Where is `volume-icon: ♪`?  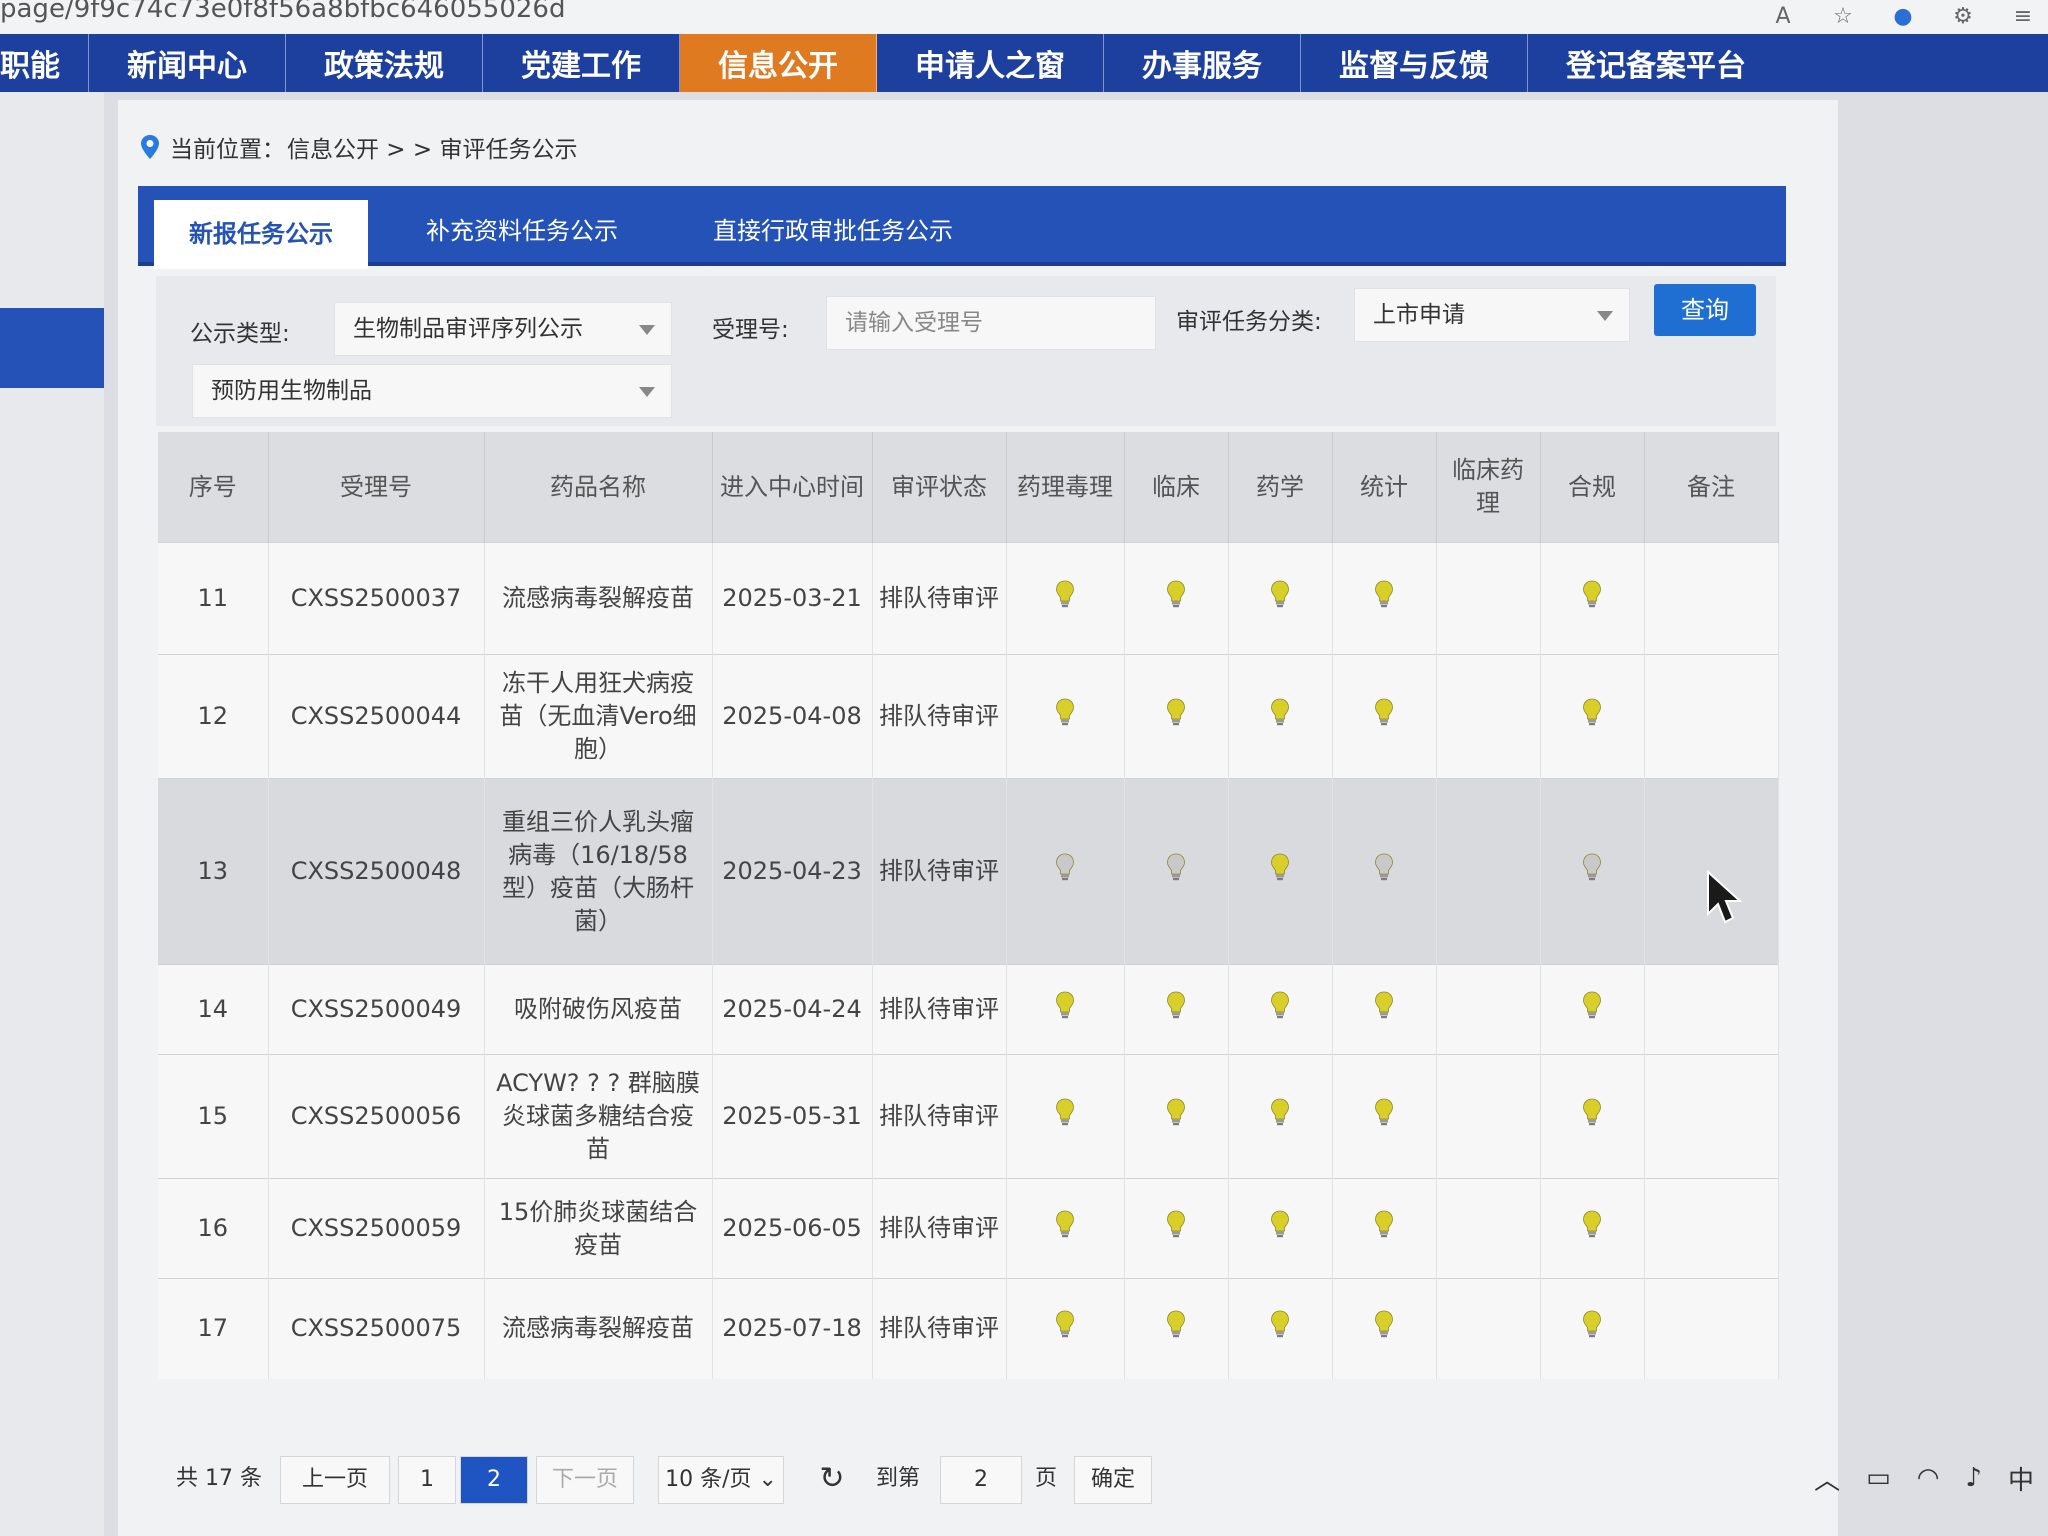 volume-icon: ♪ is located at coordinates (1973, 1478).